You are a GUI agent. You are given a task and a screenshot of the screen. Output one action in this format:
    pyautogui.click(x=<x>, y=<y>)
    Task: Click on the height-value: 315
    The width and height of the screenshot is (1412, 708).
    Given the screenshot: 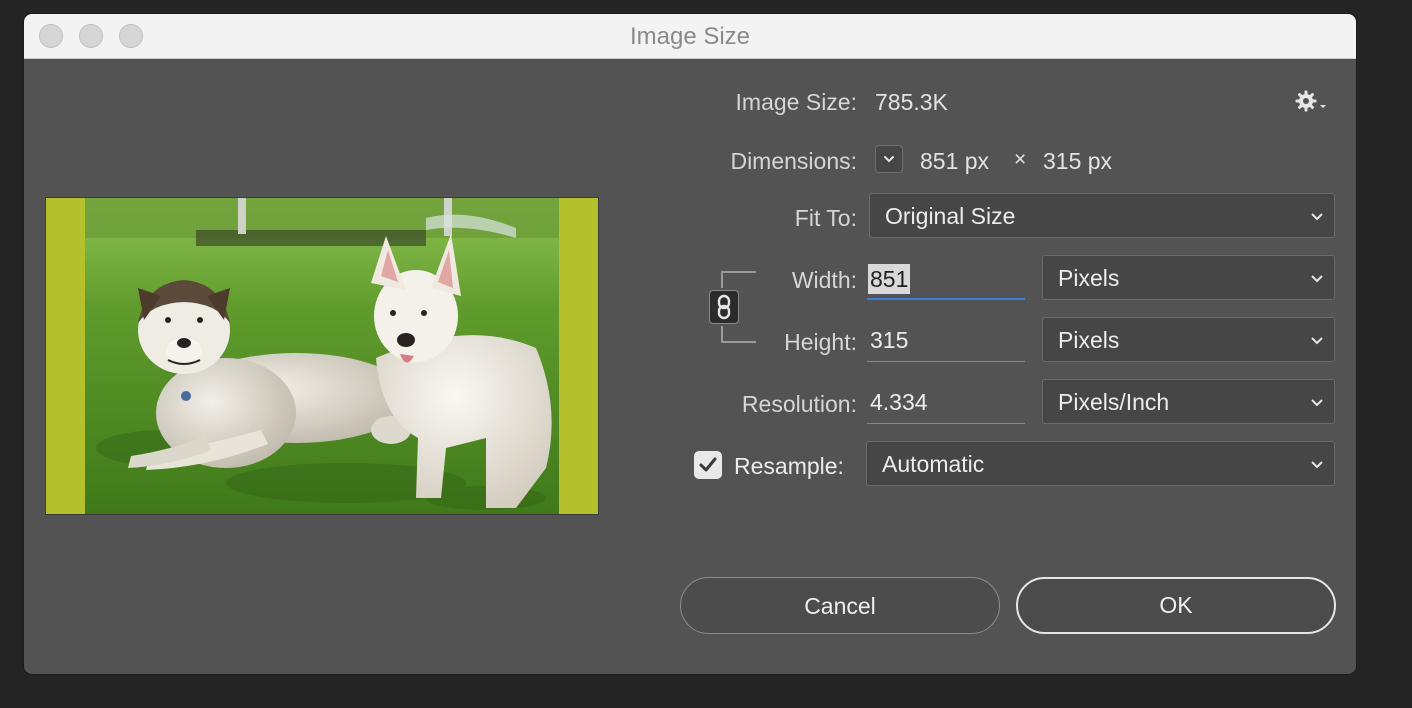 What is the action you would take?
    pyautogui.click(x=889, y=340)
    